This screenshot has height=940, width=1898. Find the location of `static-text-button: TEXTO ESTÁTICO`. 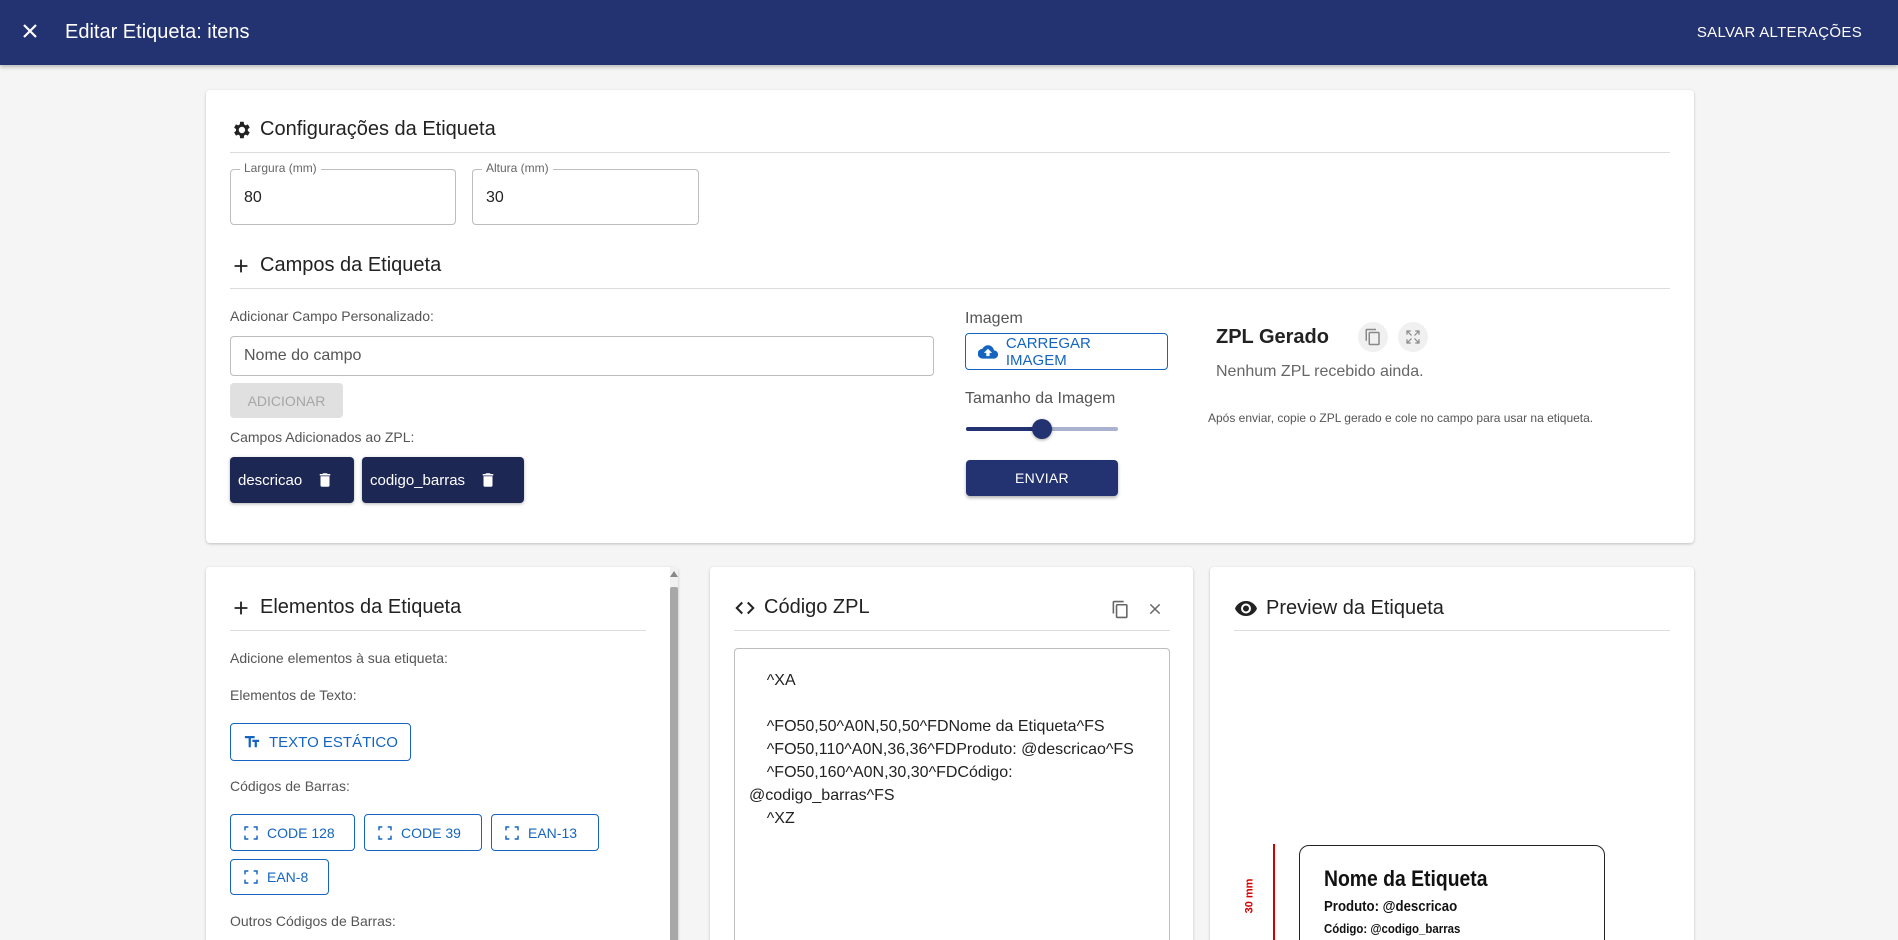

static-text-button: TEXTO ESTÁTICO is located at coordinates (320, 742).